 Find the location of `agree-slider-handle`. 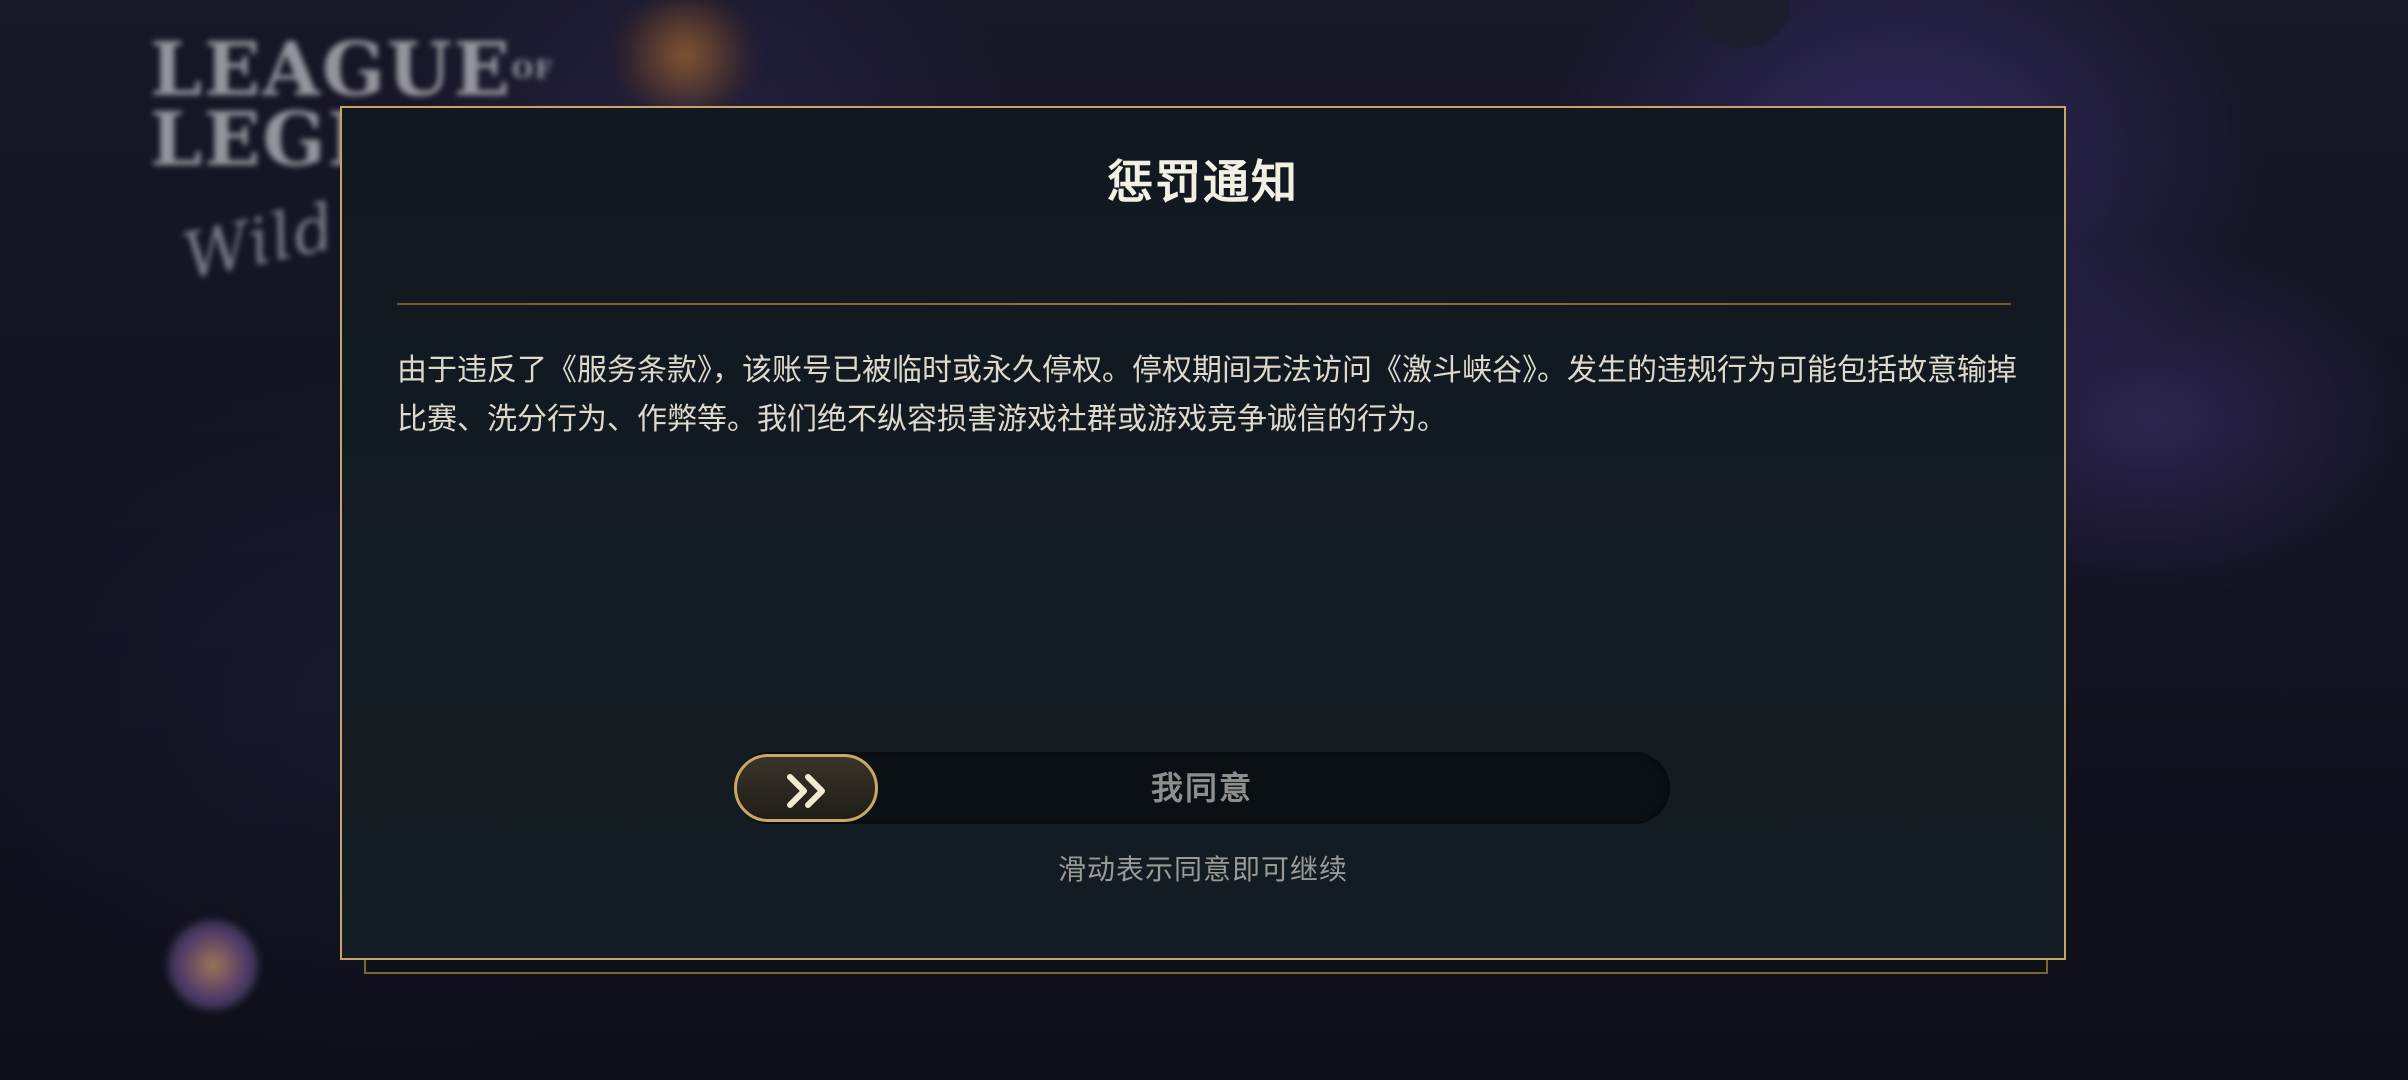

agree-slider-handle is located at coordinates (806, 788).